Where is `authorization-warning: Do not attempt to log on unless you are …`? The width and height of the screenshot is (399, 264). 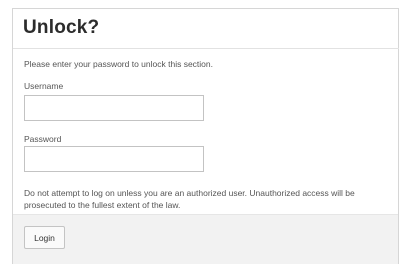 authorization-warning: Do not attempt to log on unless you are … is located at coordinates (189, 199).